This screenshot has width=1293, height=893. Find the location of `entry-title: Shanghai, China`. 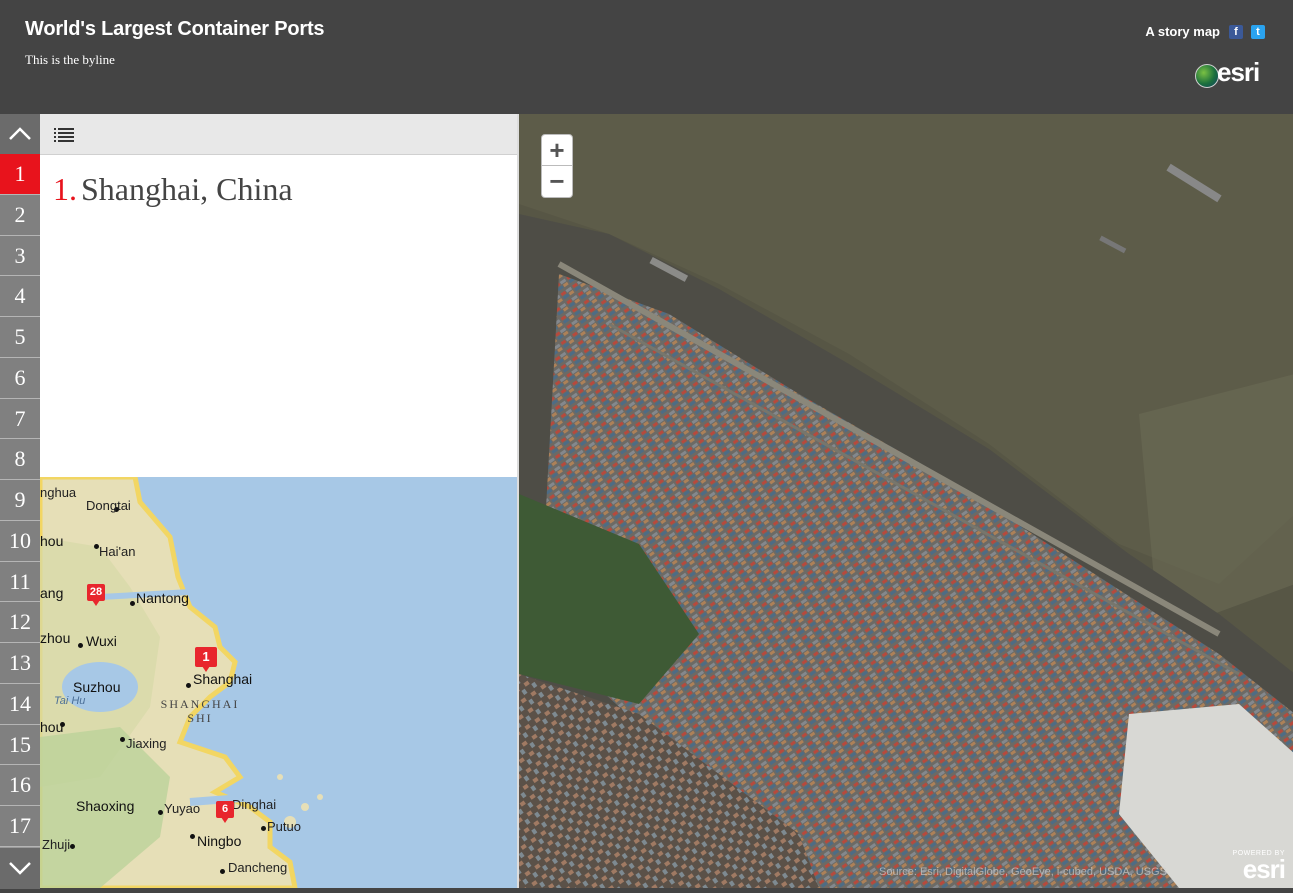

entry-title: Shanghai, China is located at coordinates (187, 189).